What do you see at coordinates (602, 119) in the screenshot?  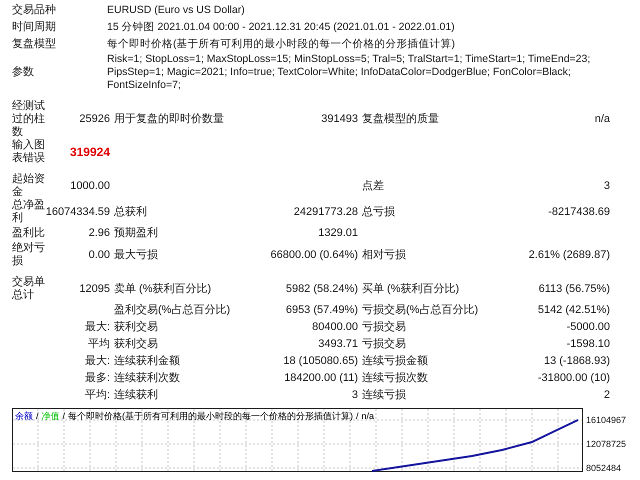 I see `row-value: n/a` at bounding box center [602, 119].